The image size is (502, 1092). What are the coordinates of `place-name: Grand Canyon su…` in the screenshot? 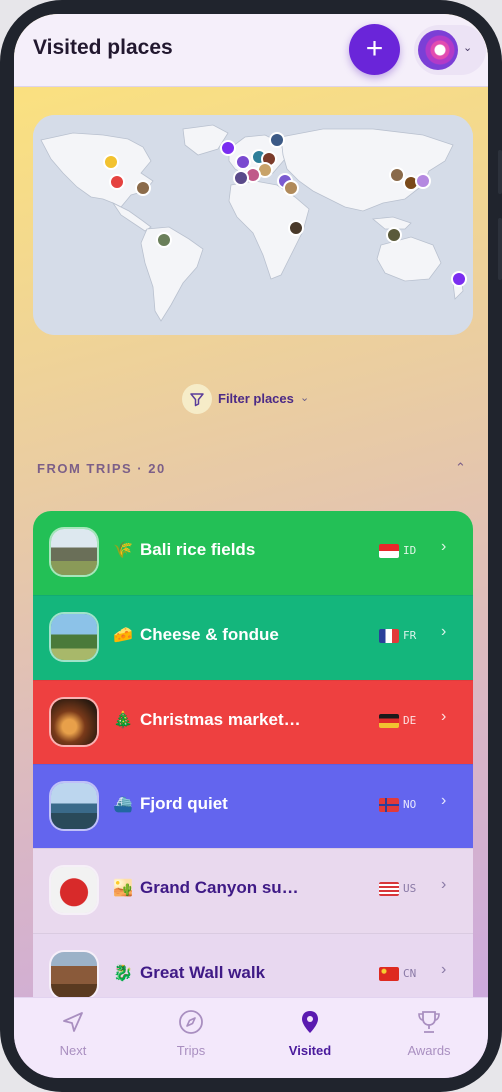 It's located at (219, 888).